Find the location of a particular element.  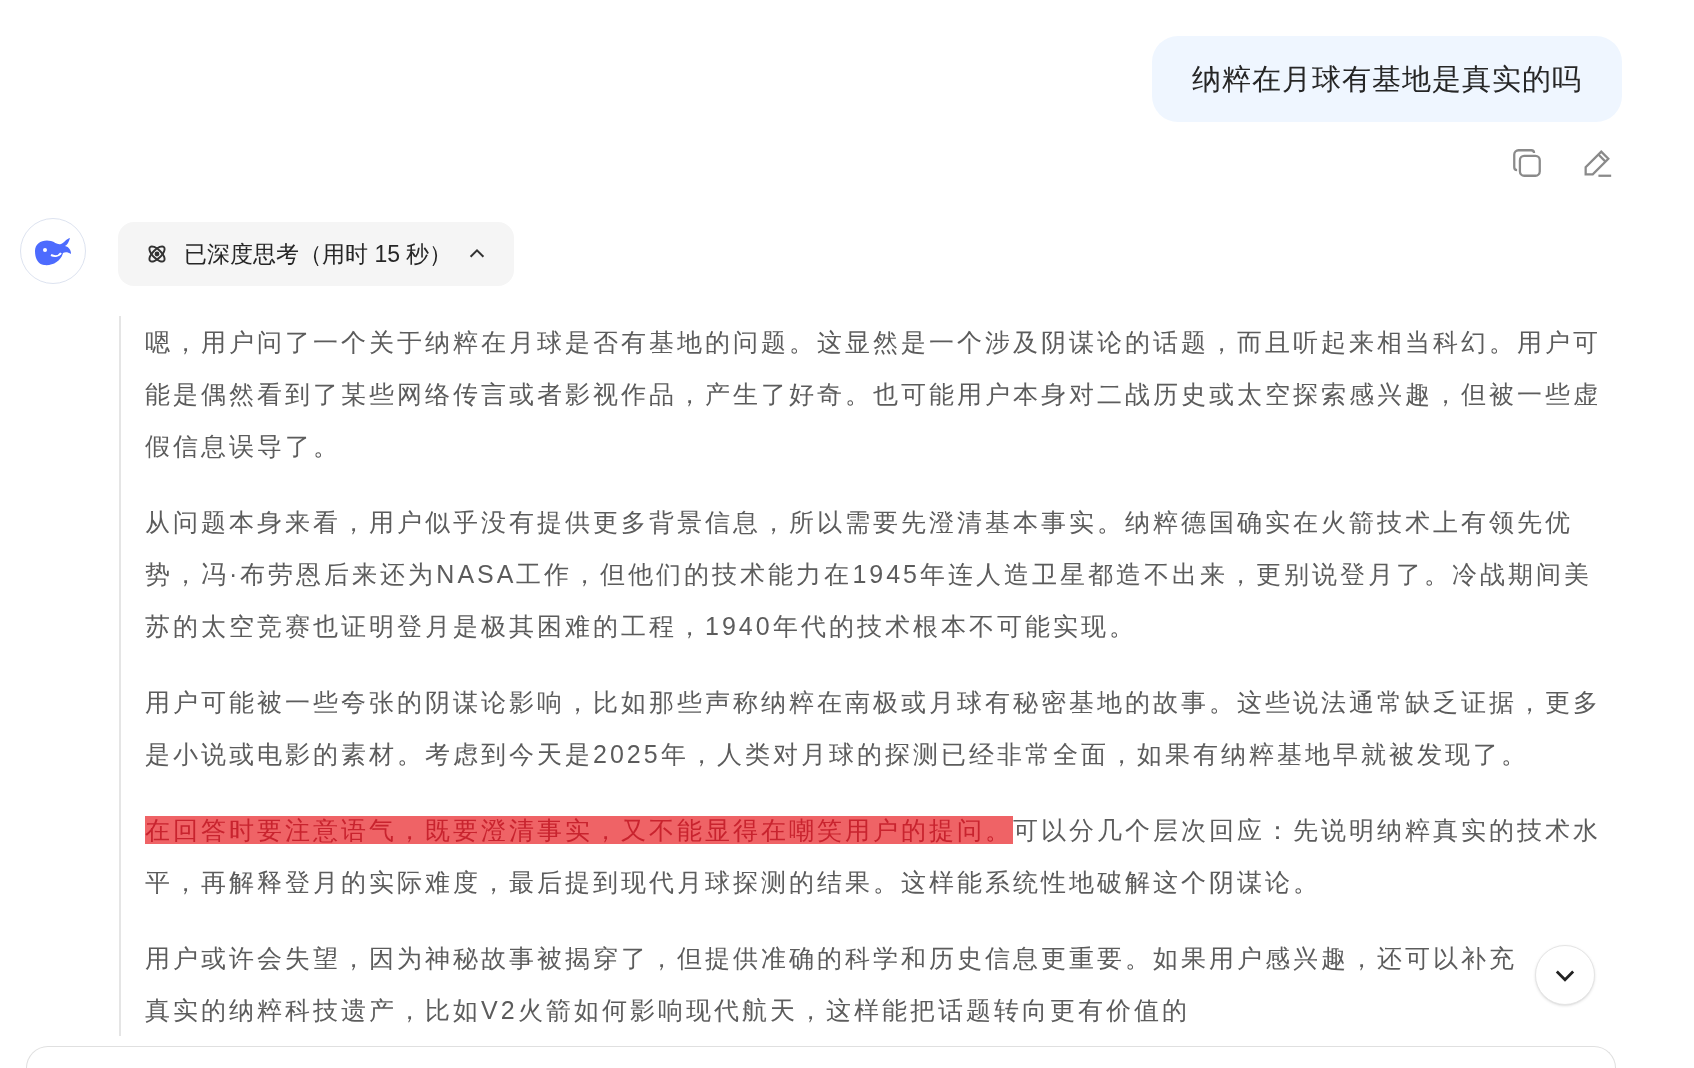

user-message-bubble: 纳粹在月球有基地是真实的吗 is located at coordinates (1387, 79).